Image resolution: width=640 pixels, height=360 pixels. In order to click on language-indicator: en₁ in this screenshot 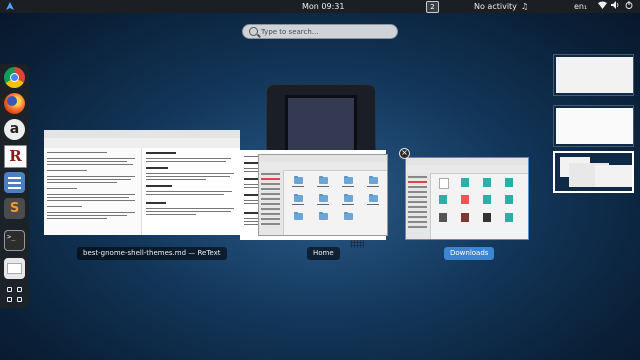, I will do `click(580, 6)`.